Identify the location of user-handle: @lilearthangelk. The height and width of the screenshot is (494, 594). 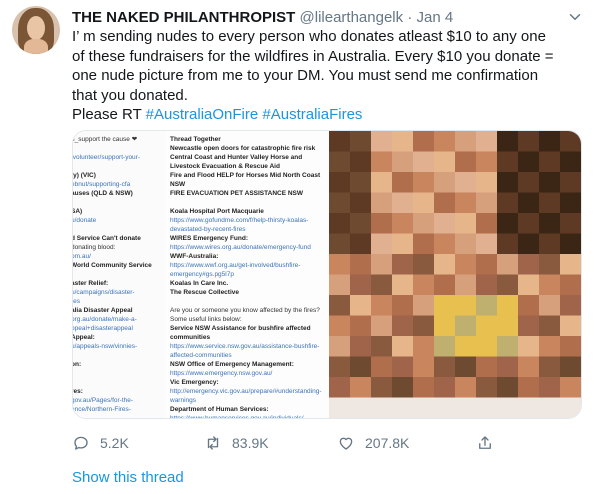
(352, 17).